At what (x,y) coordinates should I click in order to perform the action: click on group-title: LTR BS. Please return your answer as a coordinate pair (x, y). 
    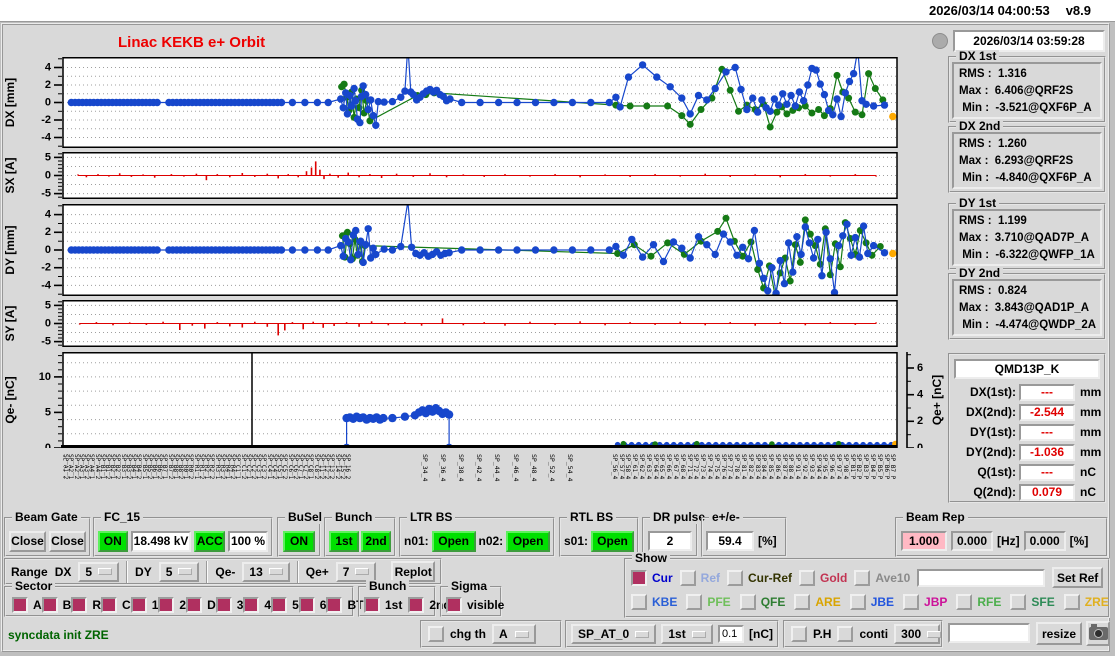
    Looking at the image, I should click on (431, 517).